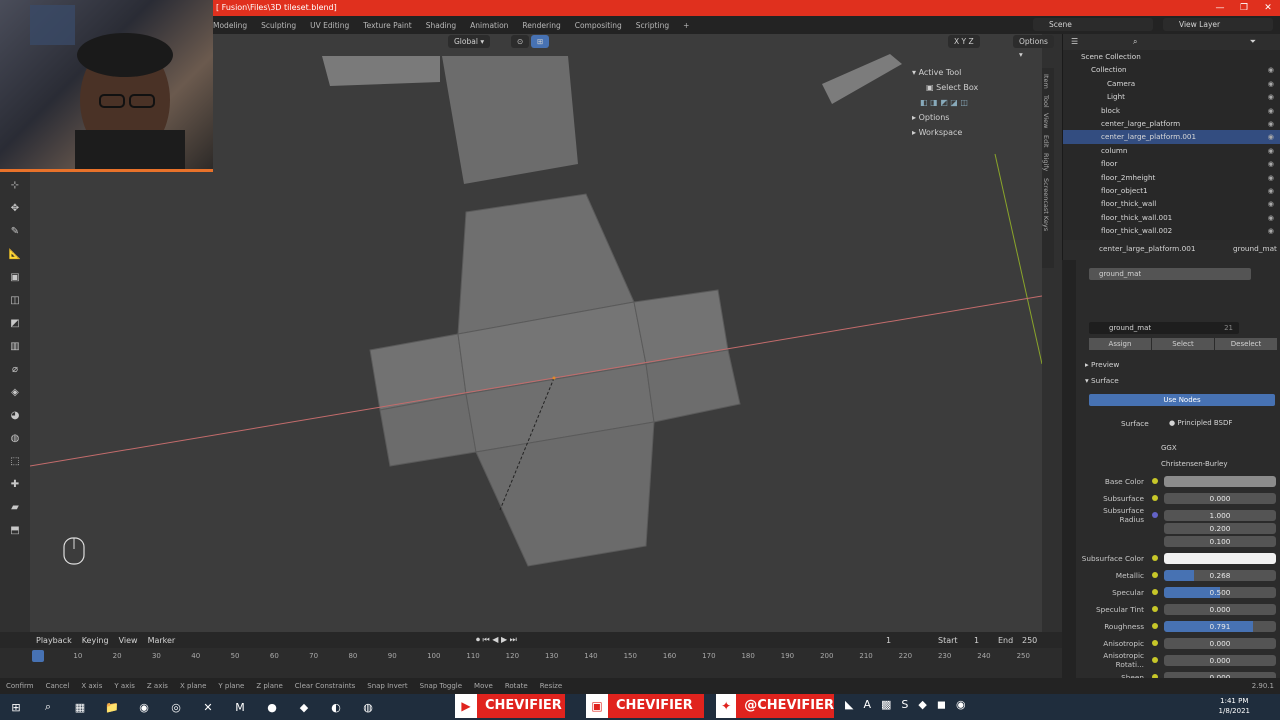 Image resolution: width=1280 pixels, height=720 pixels. What do you see at coordinates (15, 277) in the screenshot?
I see `extrude-icon: ▣` at bounding box center [15, 277].